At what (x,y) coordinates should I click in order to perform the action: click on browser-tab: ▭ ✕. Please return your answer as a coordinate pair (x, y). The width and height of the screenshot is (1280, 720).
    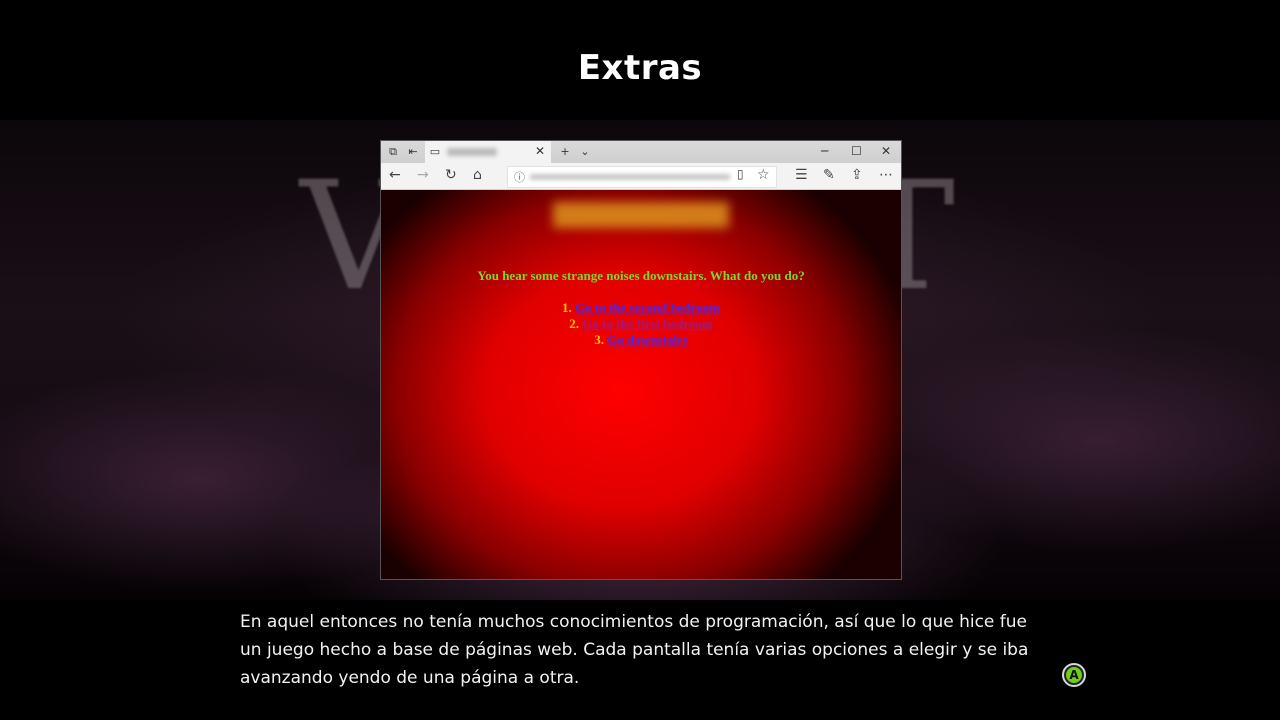
    Looking at the image, I should click on (488, 152).